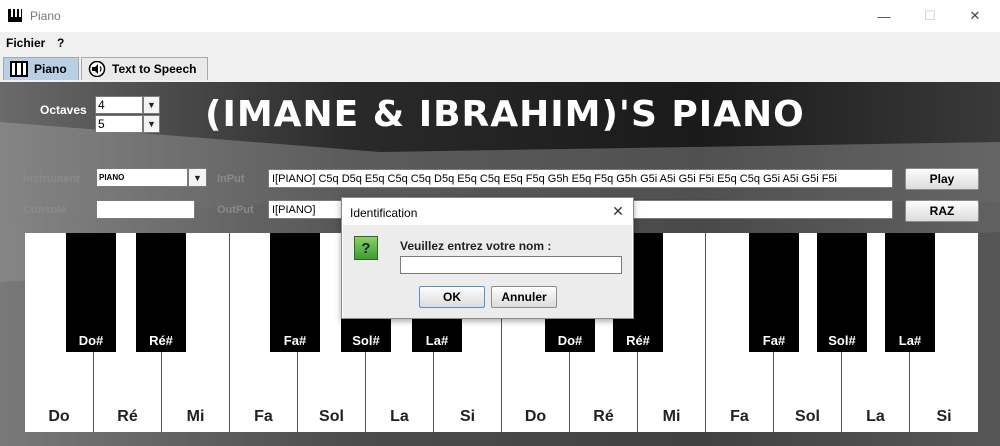 This screenshot has height=446, width=1000. What do you see at coordinates (524, 297) in the screenshot?
I see `cancel-button: Annuler` at bounding box center [524, 297].